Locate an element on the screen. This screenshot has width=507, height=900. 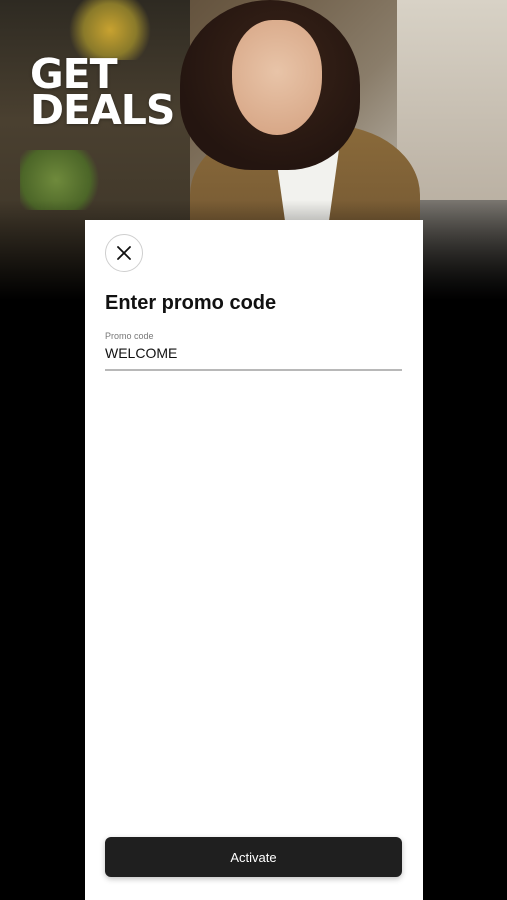
sheet-title: Enter promo code is located at coordinates (191, 303).